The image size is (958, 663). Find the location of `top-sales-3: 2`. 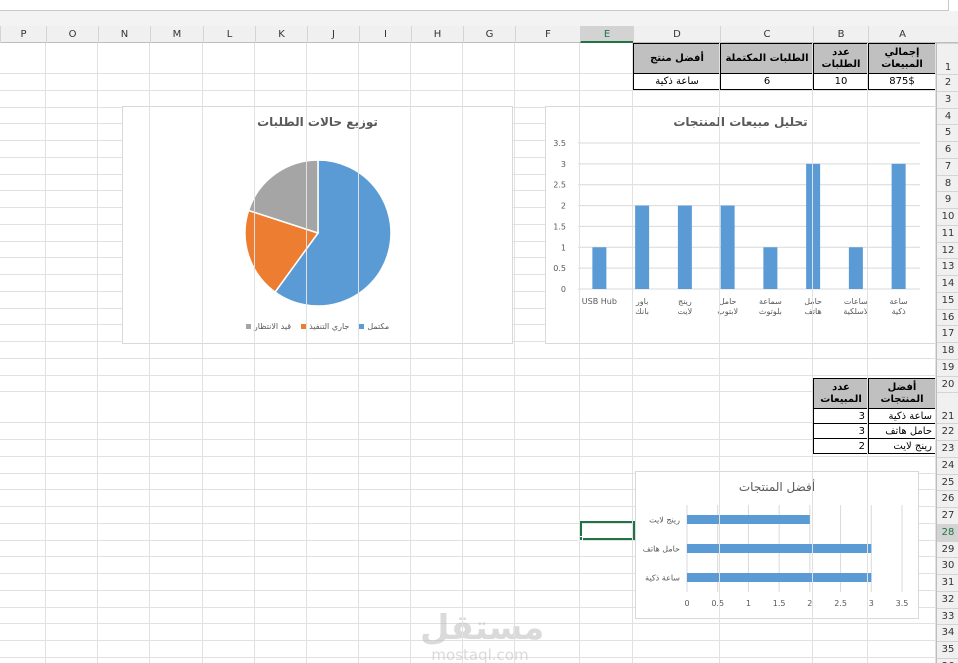

top-sales-3: 2 is located at coordinates (841, 446).